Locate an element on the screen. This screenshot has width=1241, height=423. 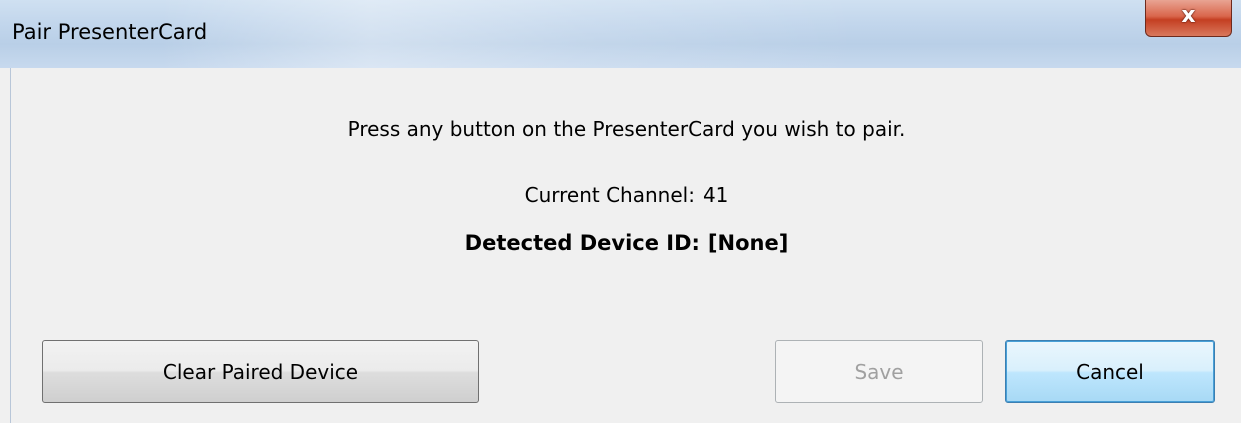
detected-device-row: Detected Device ID: [None] is located at coordinates (626, 243).